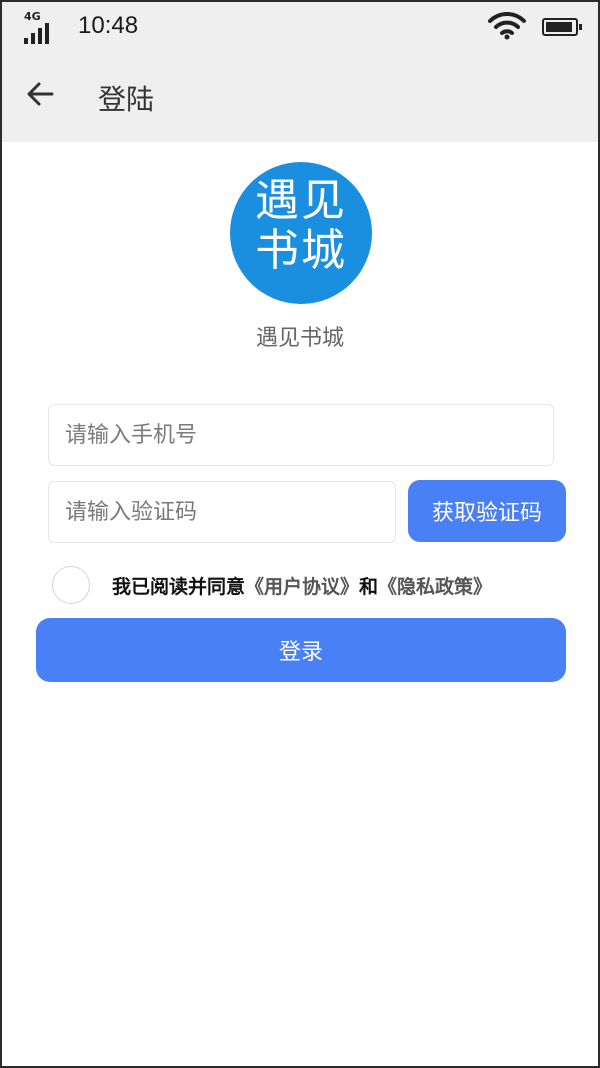 The height and width of the screenshot is (1068, 600). What do you see at coordinates (301, 250) in the screenshot?
I see `logo-text-line2: 书城` at bounding box center [301, 250].